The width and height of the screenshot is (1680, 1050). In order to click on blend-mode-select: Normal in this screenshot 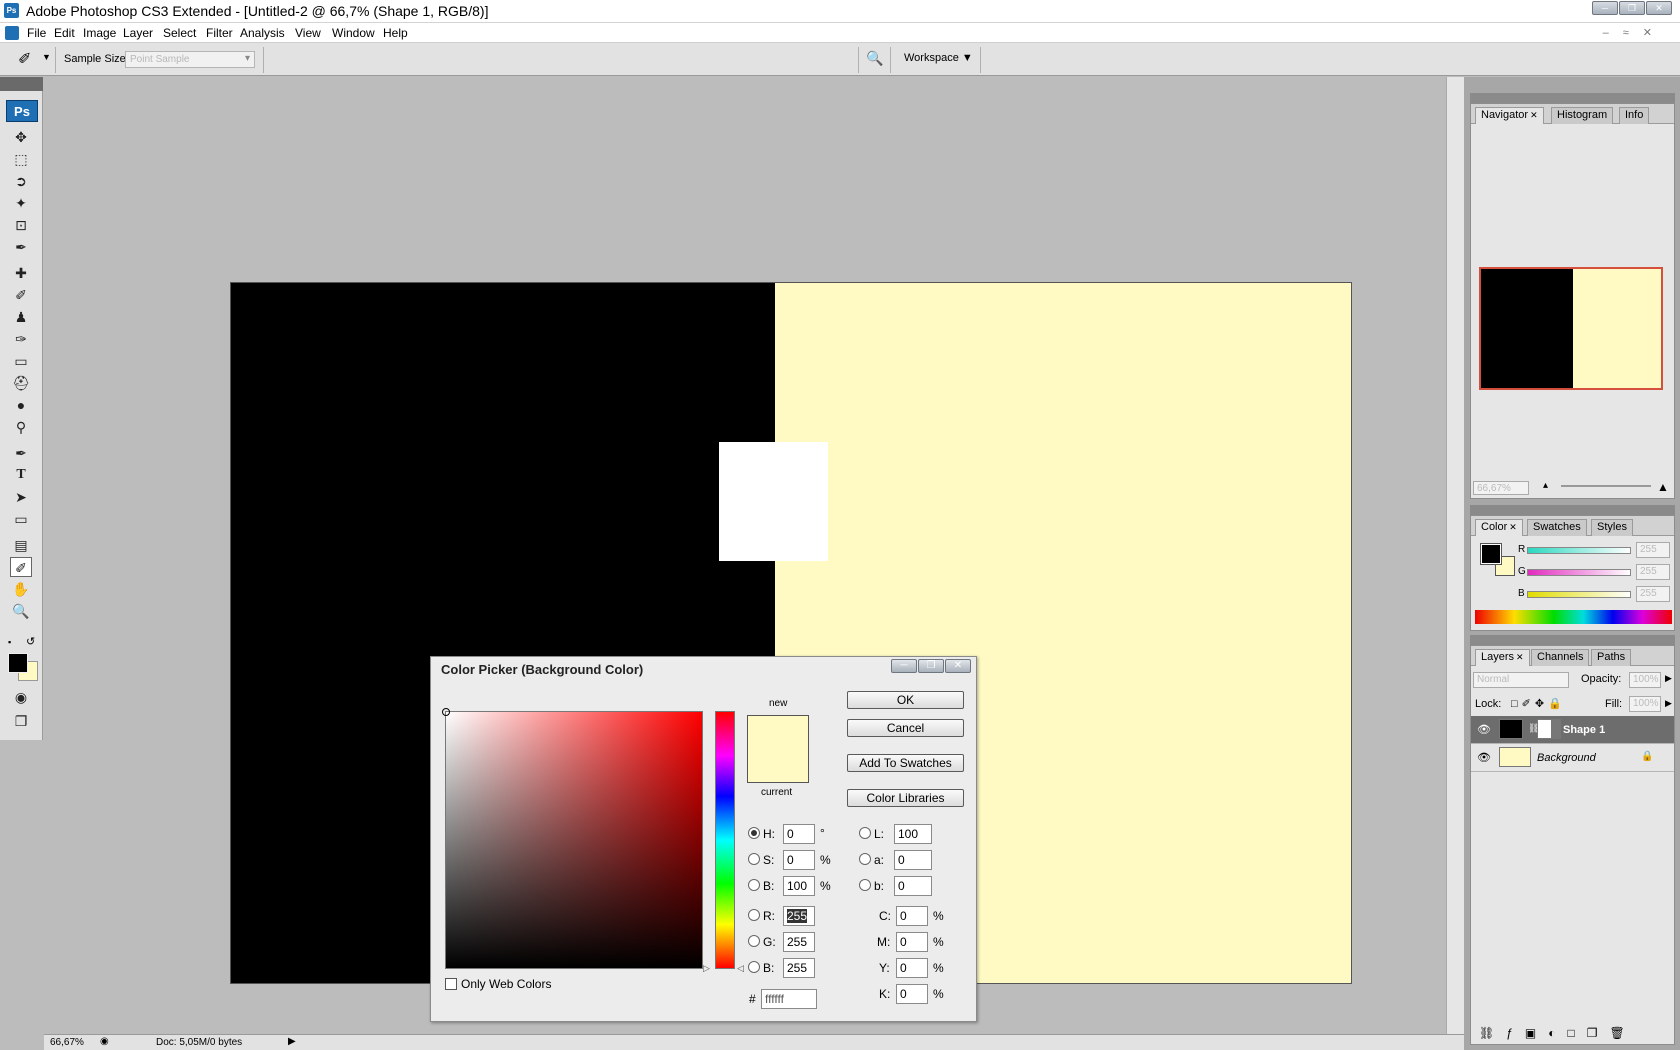, I will do `click(1521, 680)`.